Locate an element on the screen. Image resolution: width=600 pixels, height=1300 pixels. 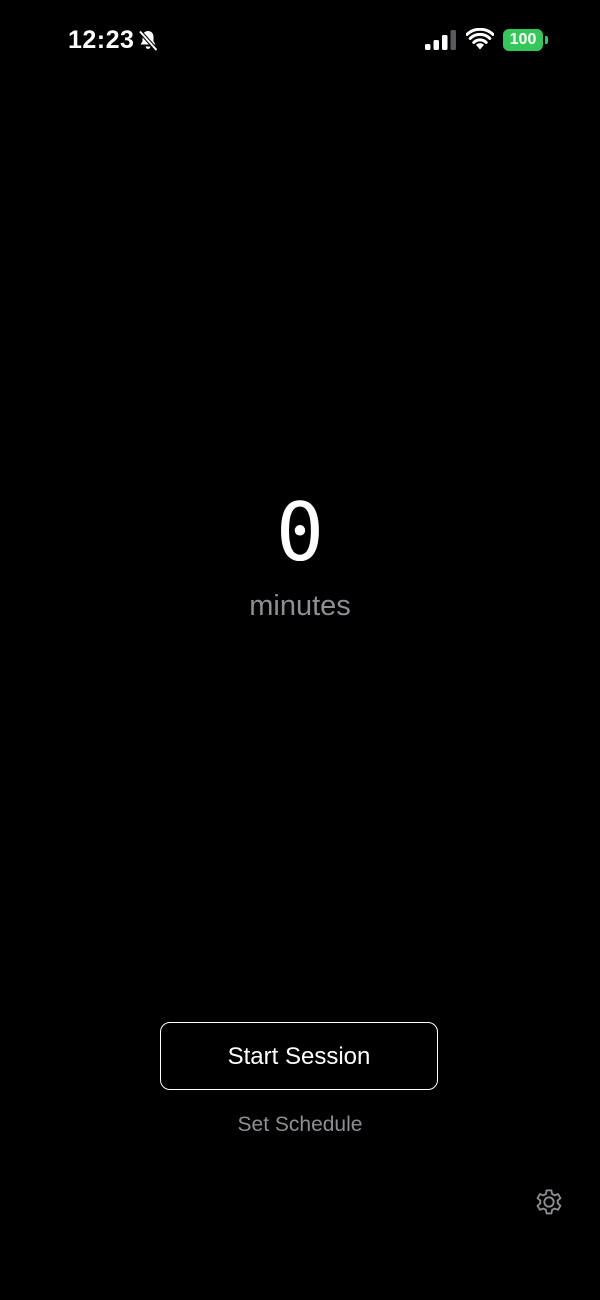
battery-indicator: 100 is located at coordinates (526, 40).